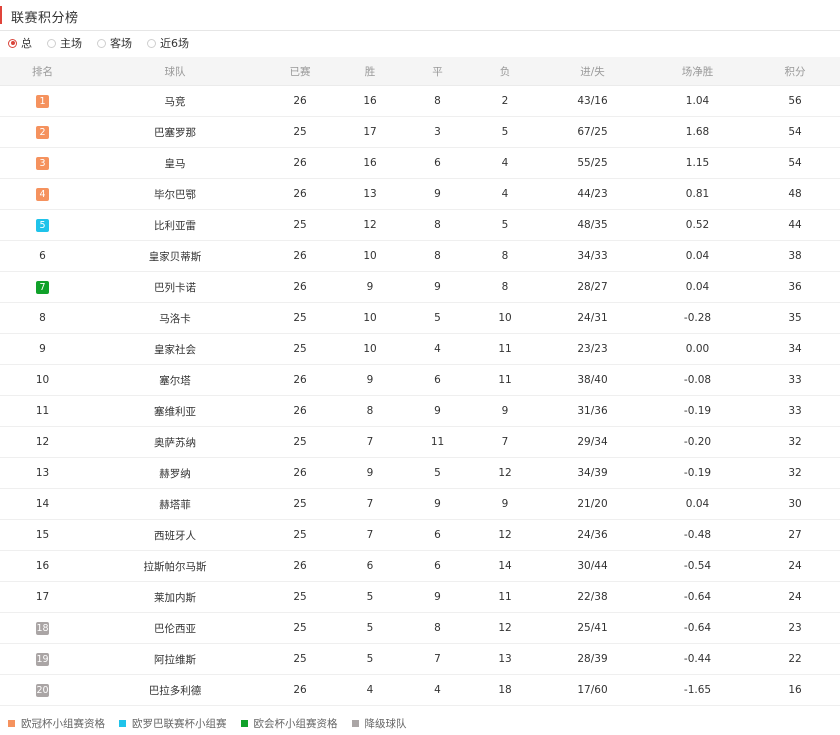  I want to click on cell-goals: 48/35, so click(592, 225).